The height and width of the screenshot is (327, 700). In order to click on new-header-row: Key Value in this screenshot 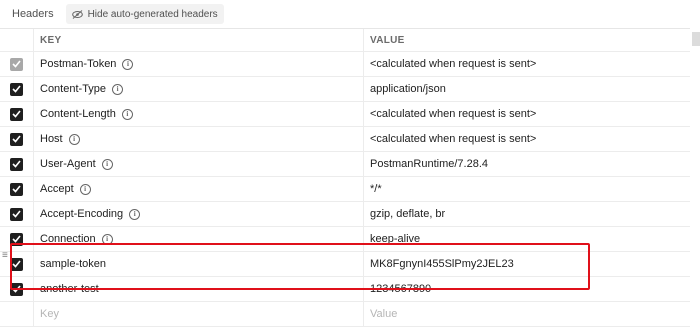, I will do `click(345, 314)`.